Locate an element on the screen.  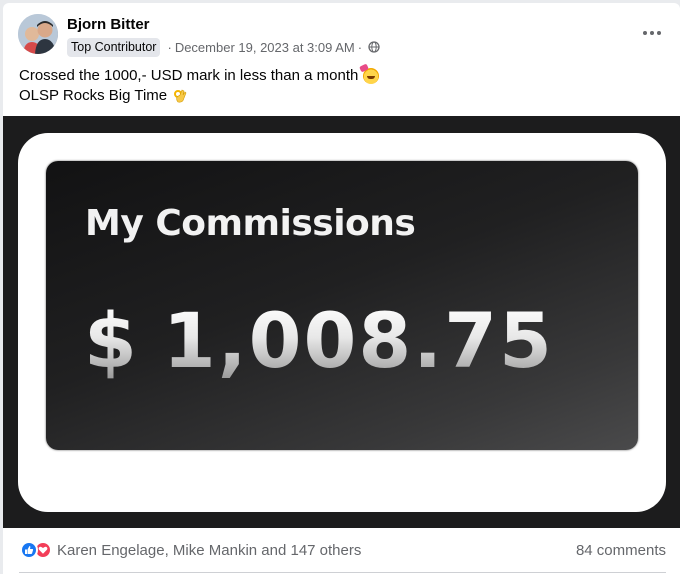
post-text-line2: OLSP Rocks Big Time is located at coordinates (93, 95).